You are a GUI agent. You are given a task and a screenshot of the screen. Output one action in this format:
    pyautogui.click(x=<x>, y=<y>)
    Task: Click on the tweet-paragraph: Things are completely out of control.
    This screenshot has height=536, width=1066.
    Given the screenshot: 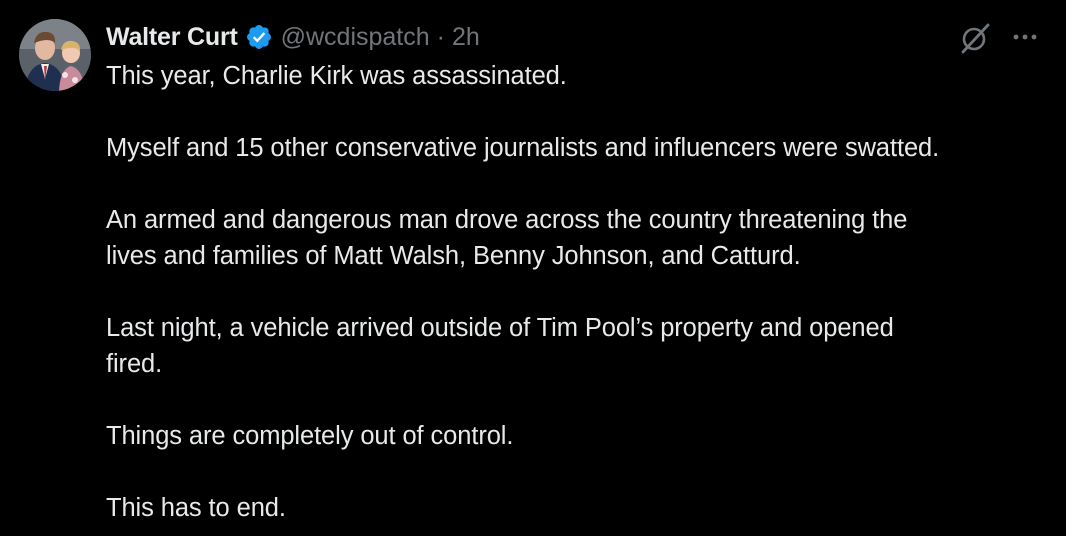 What is the action you would take?
    pyautogui.click(x=310, y=436)
    